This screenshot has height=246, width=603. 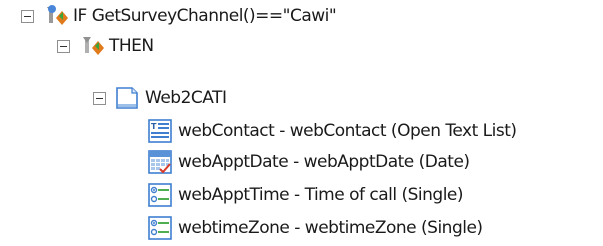 I want to click on condition-if-icon, so click(x=57, y=15).